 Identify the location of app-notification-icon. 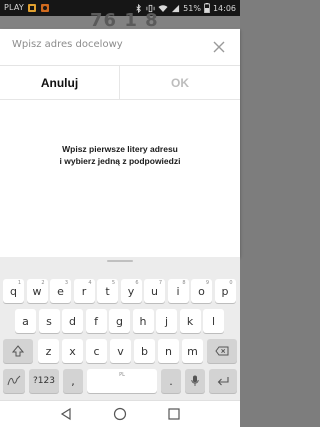
(45, 8).